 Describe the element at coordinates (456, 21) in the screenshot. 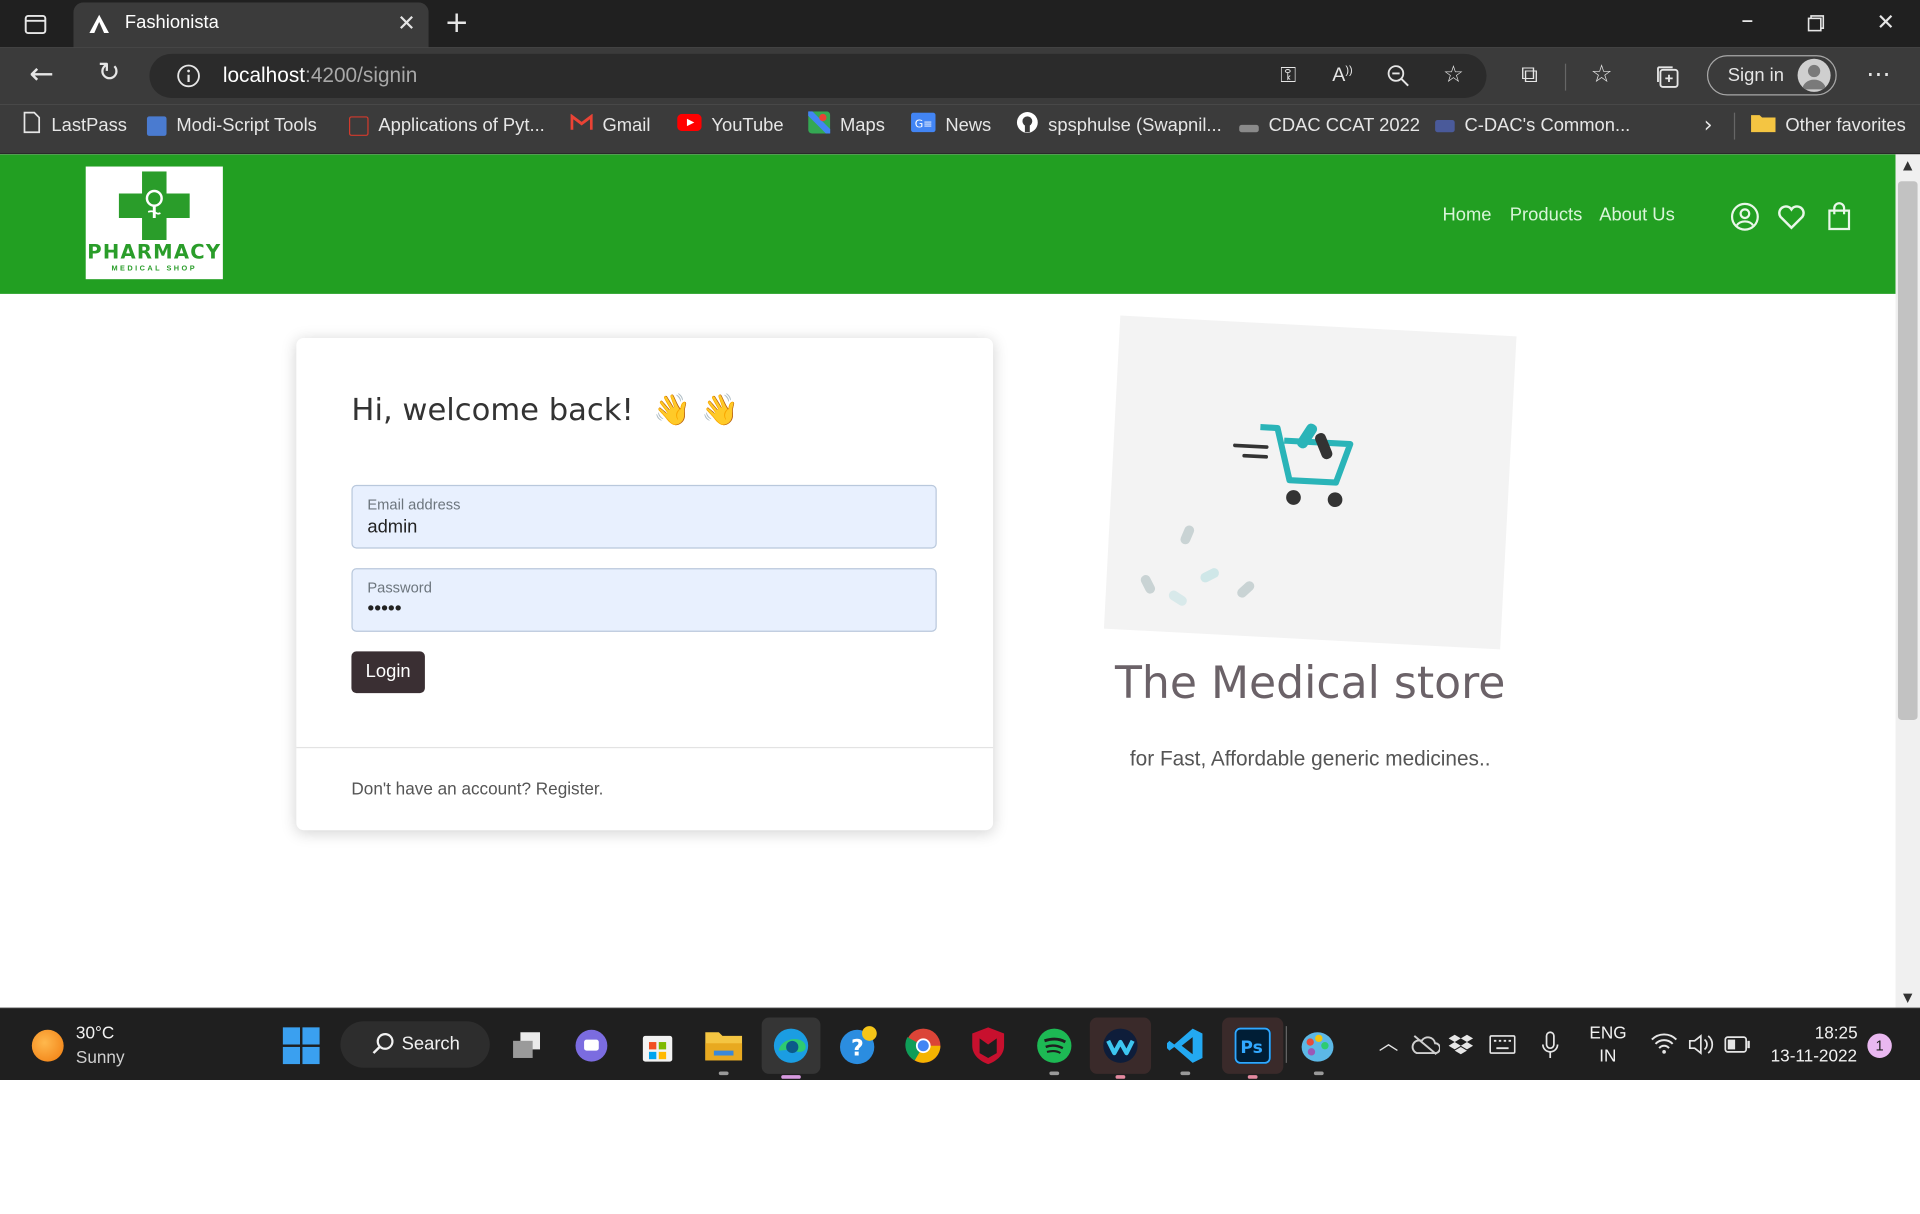

I see `new-tab-icon: +` at that location.